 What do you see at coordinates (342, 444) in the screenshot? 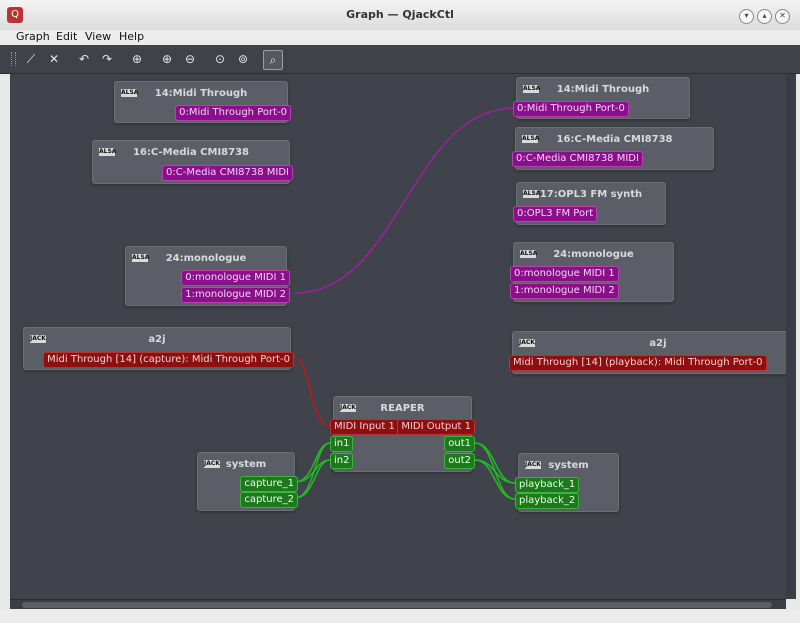
I see `port-reaper-in1: in1` at bounding box center [342, 444].